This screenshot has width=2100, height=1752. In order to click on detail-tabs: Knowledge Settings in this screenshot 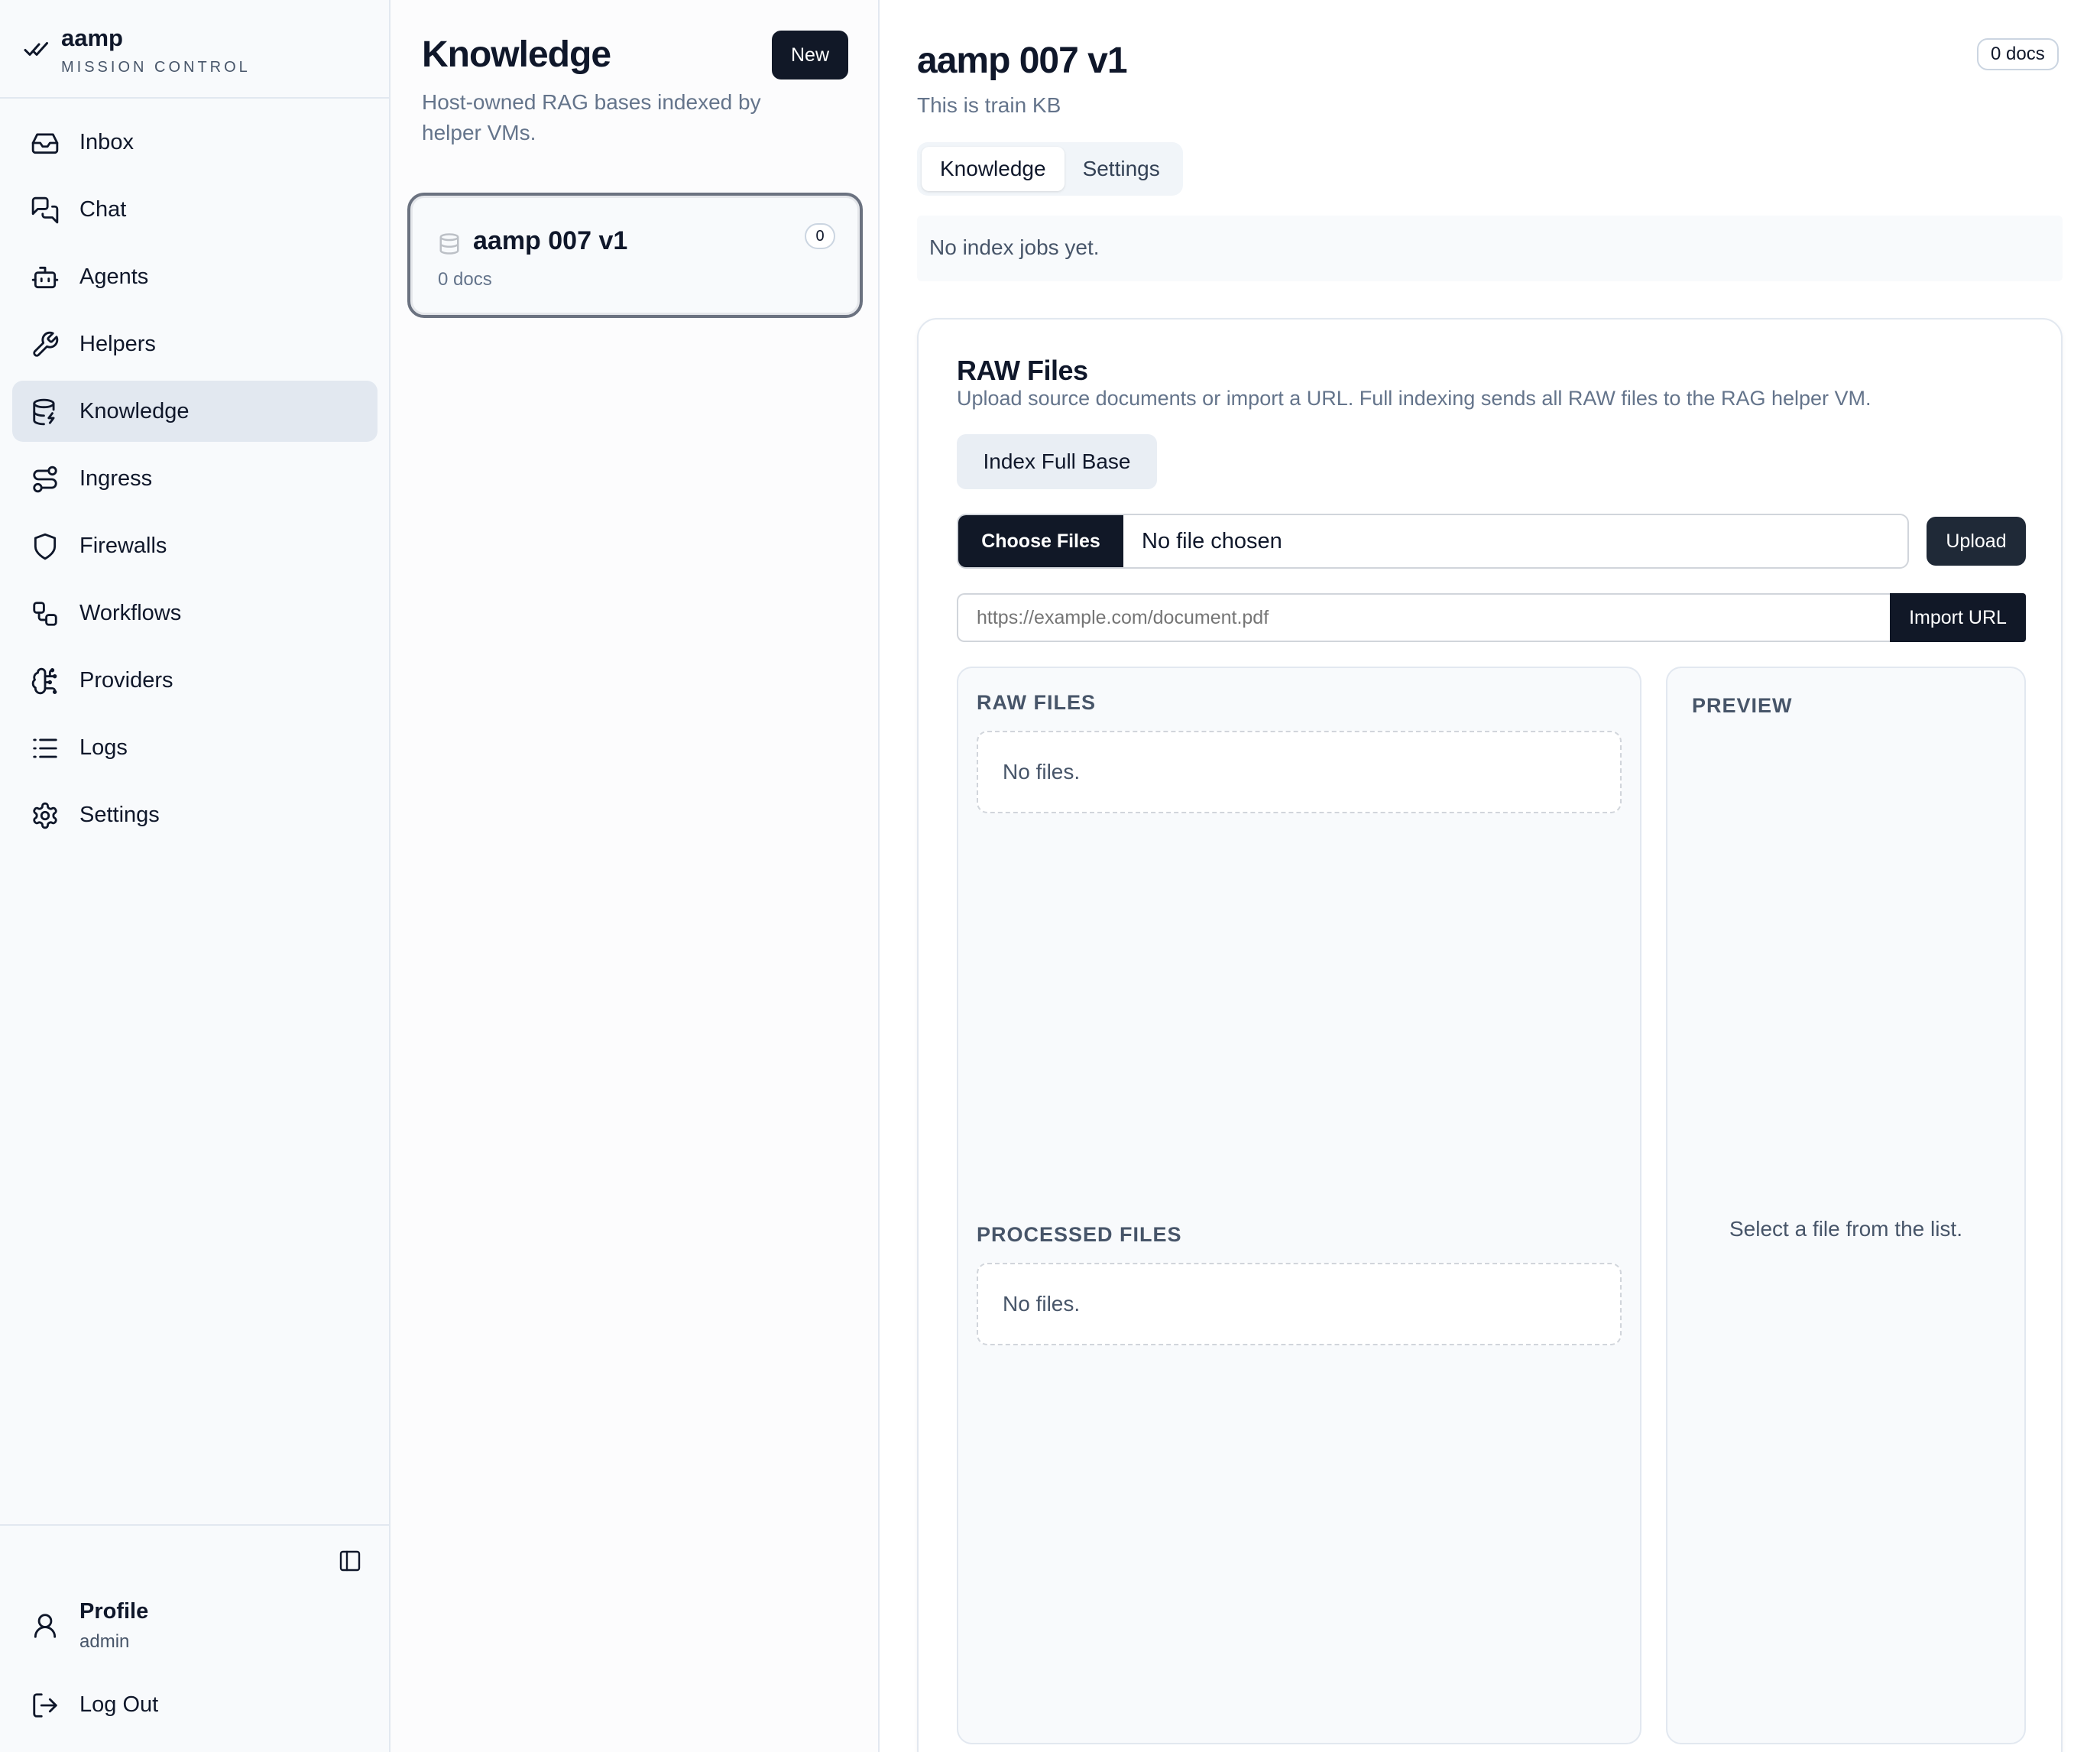, I will do `click(1050, 169)`.